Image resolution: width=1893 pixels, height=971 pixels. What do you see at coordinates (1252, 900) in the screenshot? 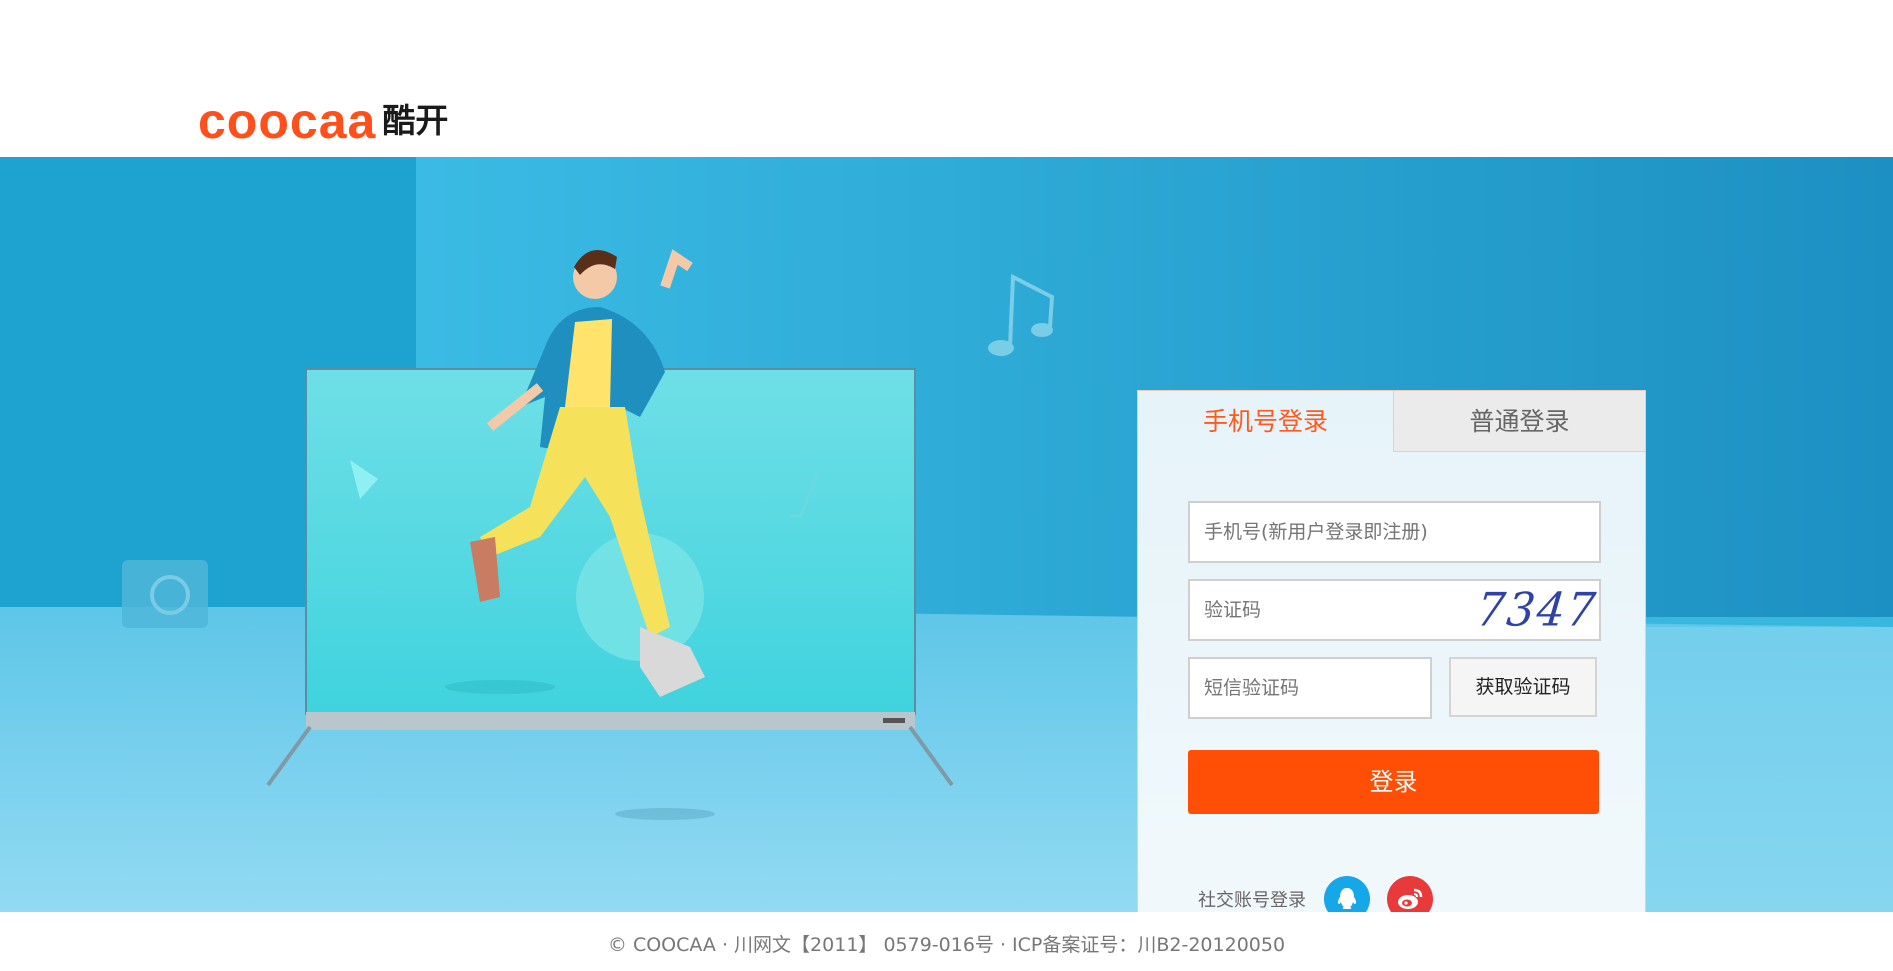
I see `social-login-label: 社交账号登录` at bounding box center [1252, 900].